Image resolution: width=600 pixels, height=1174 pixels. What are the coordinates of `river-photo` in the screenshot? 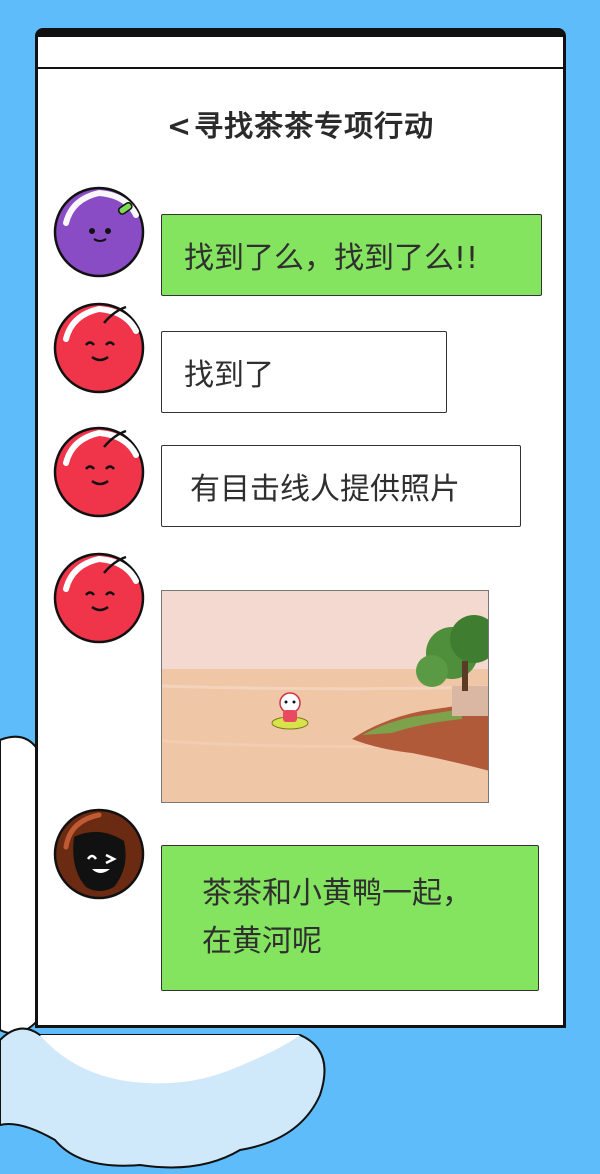 It's located at (325, 696).